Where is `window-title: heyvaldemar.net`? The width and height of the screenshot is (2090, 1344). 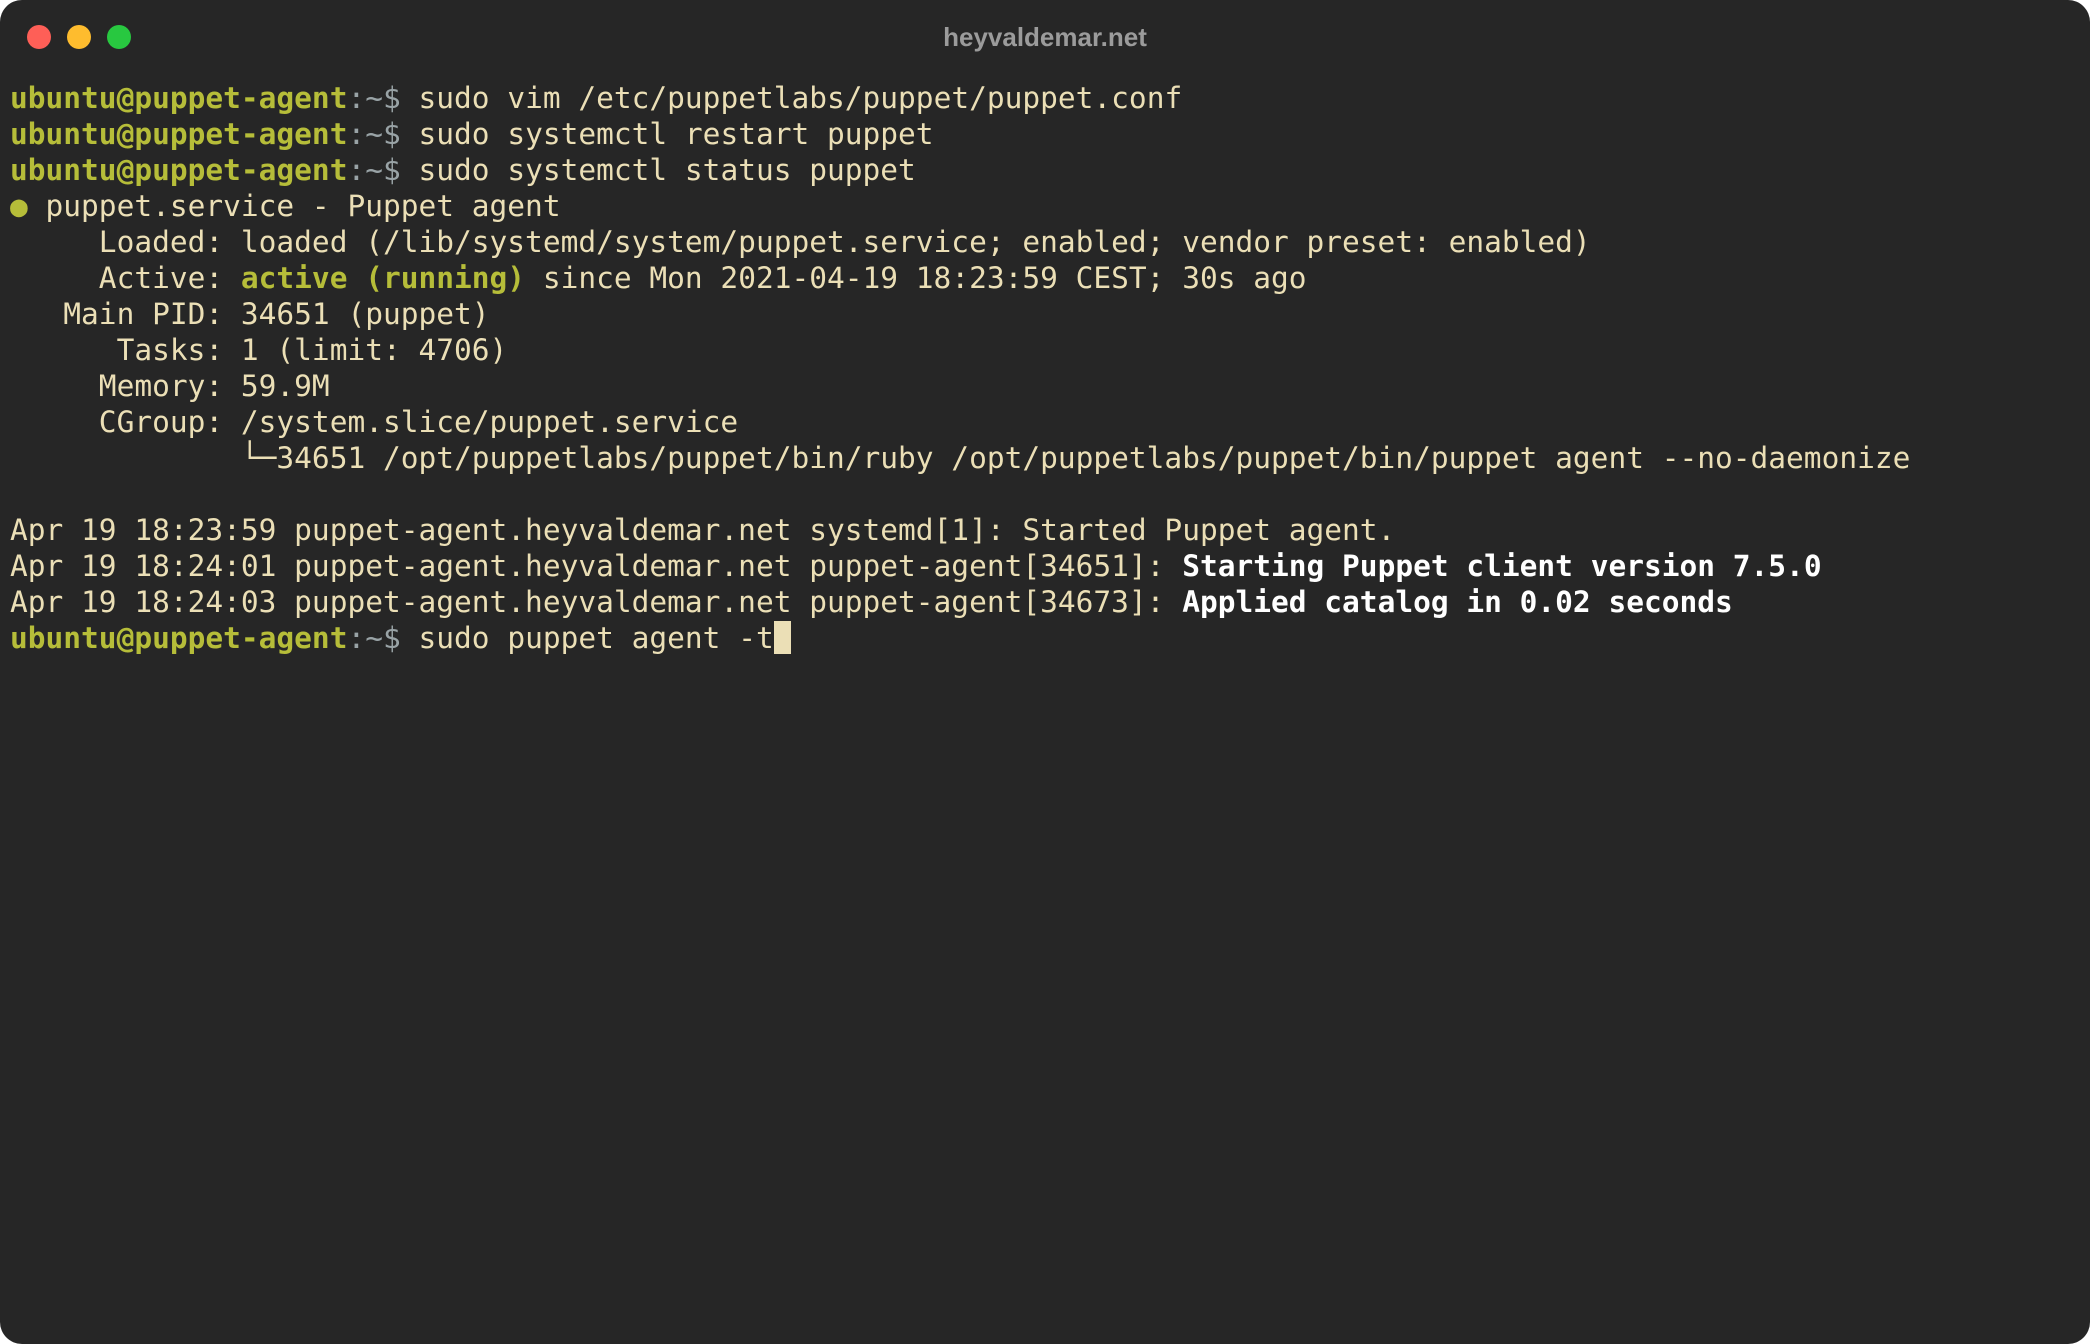
window-title: heyvaldemar.net is located at coordinates (1045, 37).